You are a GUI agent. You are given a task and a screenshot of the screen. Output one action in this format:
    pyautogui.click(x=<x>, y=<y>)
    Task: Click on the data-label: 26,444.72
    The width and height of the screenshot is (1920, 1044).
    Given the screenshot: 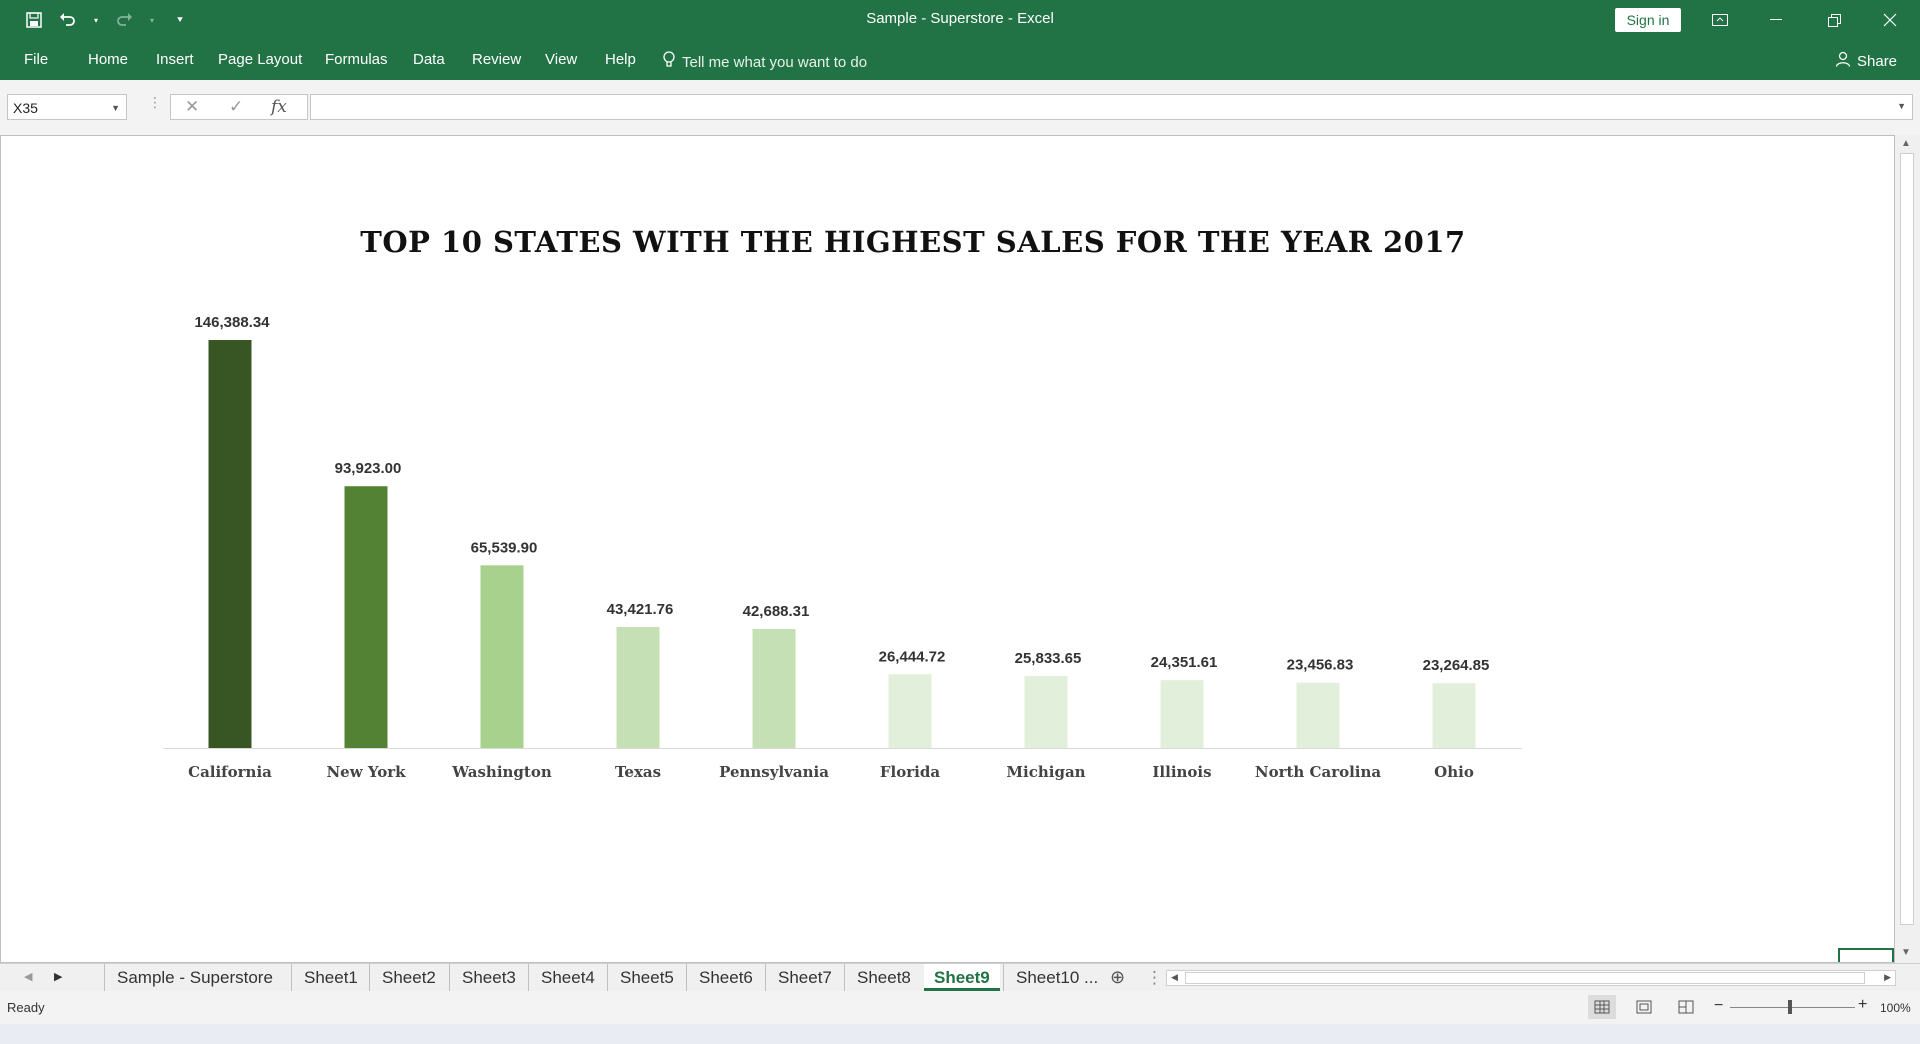 What is the action you would take?
    pyautogui.click(x=912, y=656)
    